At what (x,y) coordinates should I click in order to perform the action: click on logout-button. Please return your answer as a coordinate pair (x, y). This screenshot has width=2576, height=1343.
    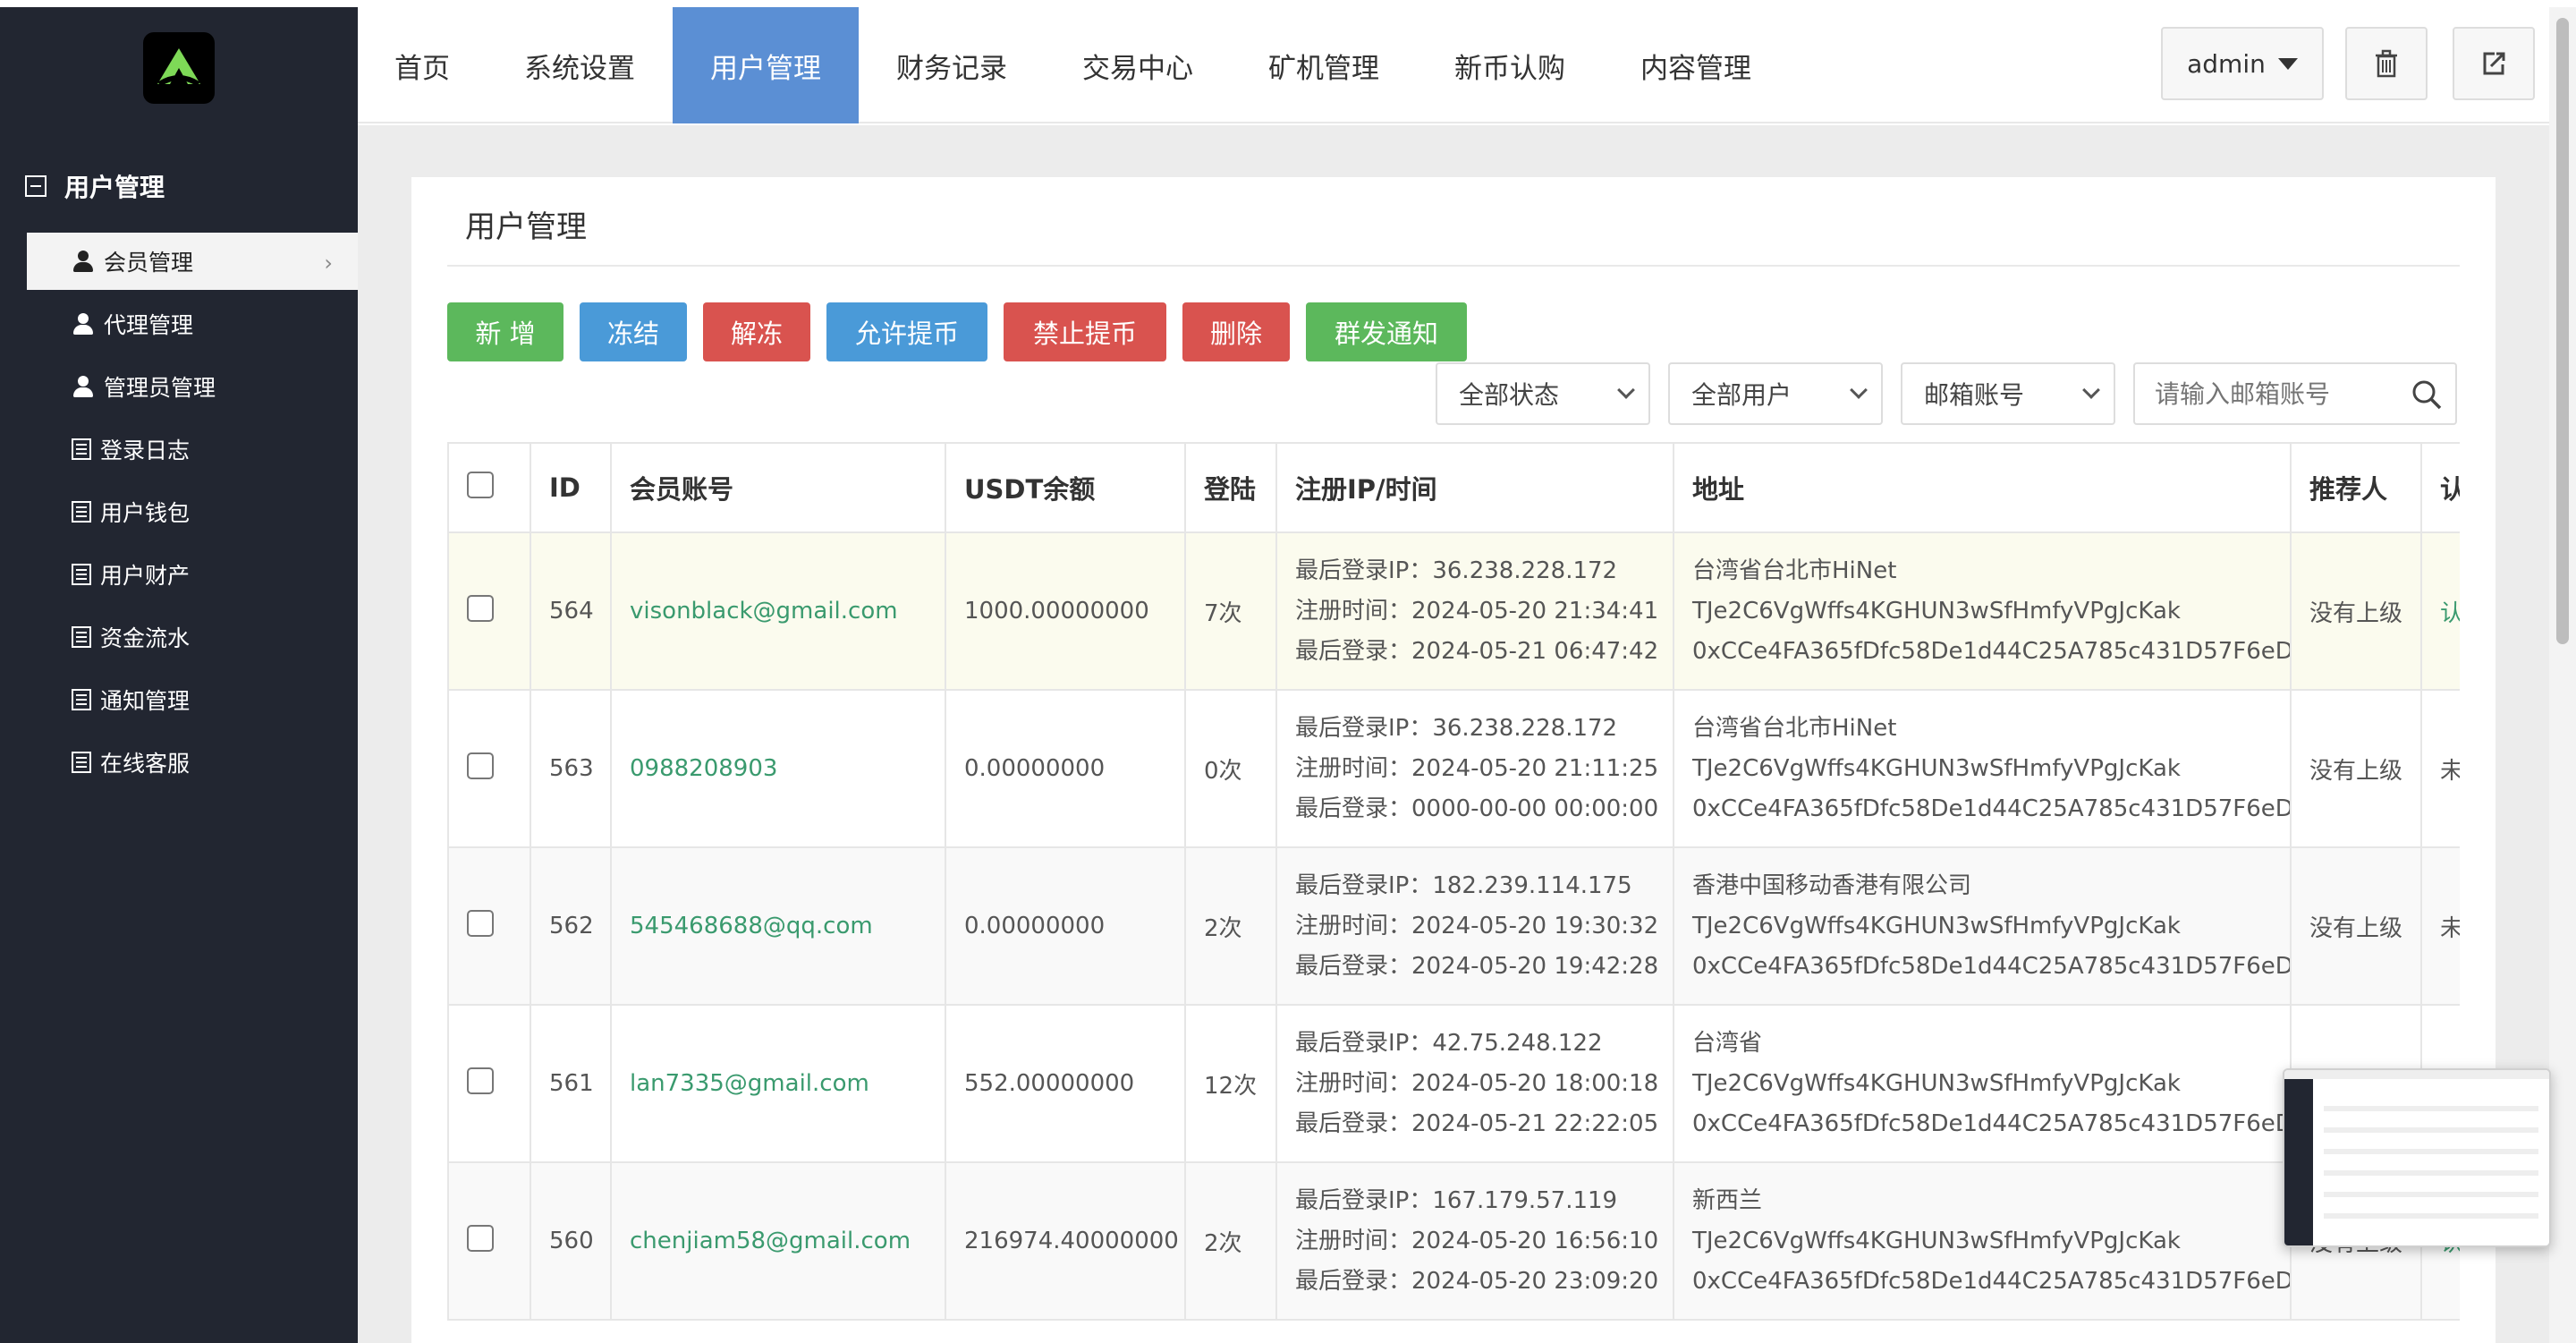
    Looking at the image, I should click on (2494, 63).